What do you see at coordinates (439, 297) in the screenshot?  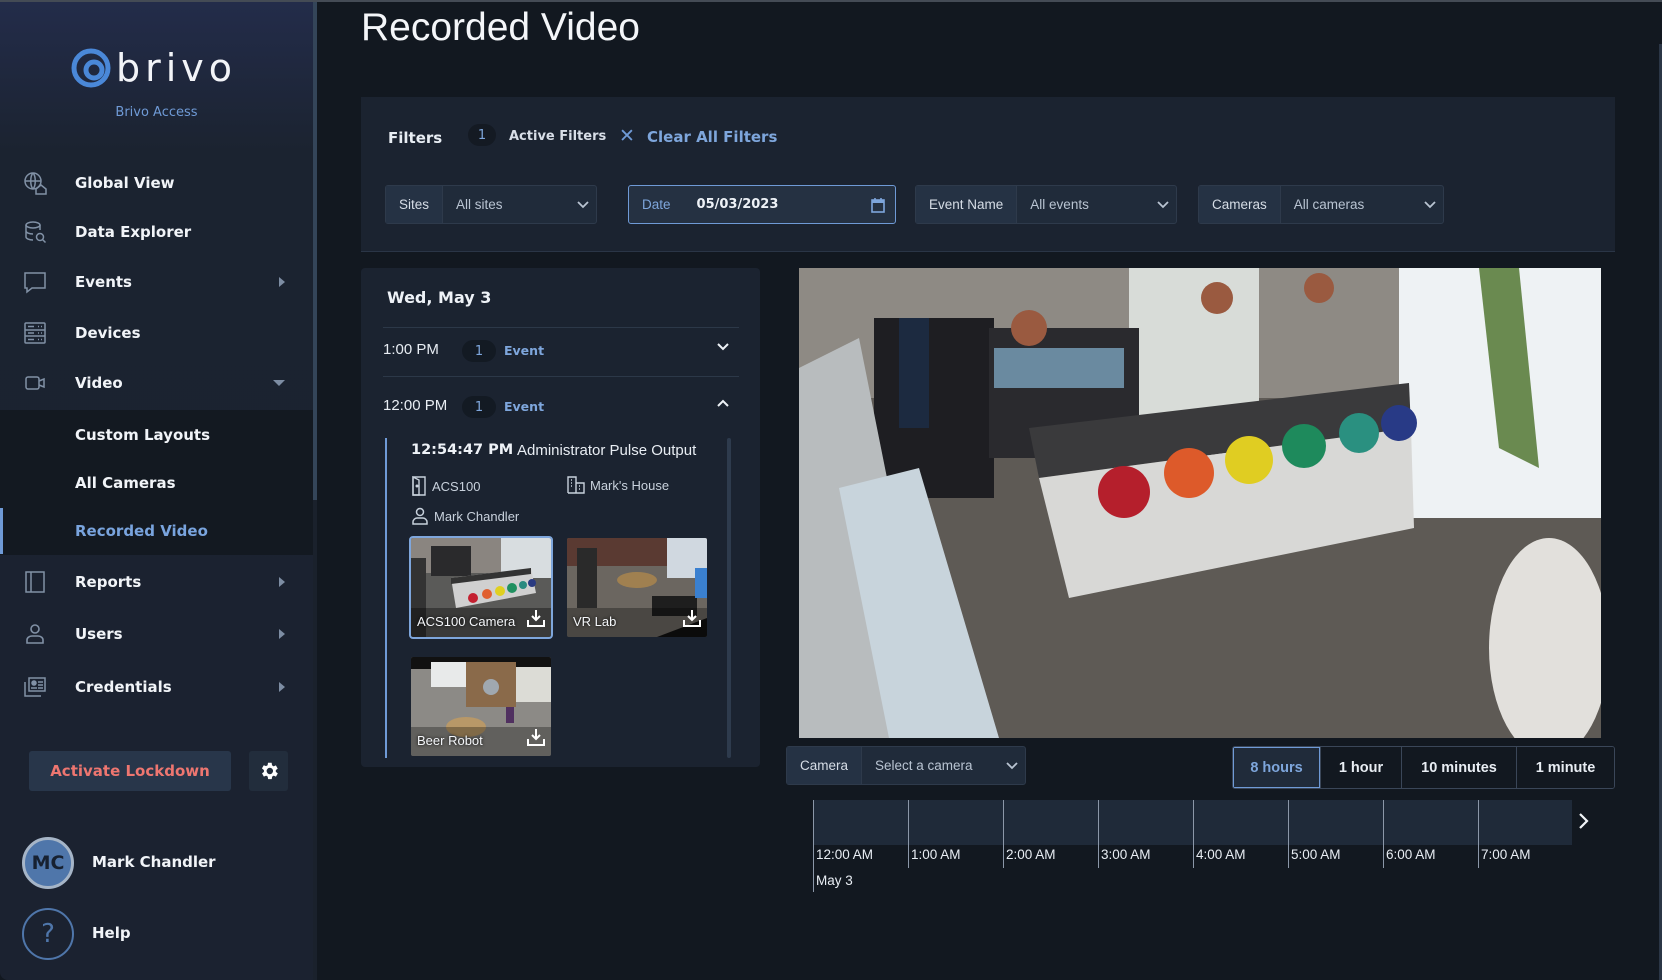 I see `day-heading: Wed, May 3` at bounding box center [439, 297].